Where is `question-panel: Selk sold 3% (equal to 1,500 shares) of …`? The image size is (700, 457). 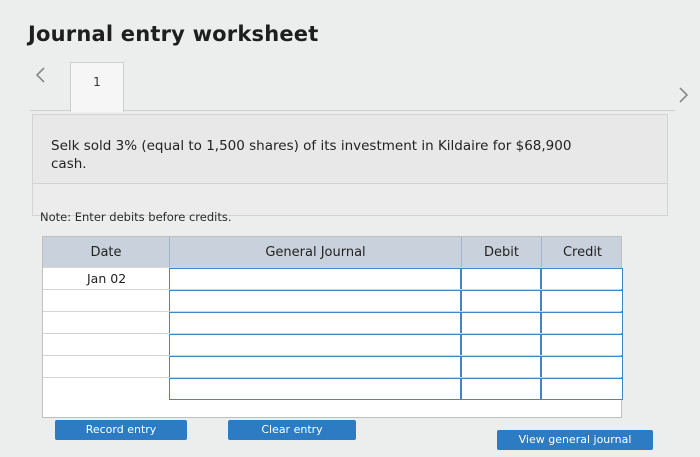
question-panel: Selk sold 3% (equal to 1,500 shares) of … is located at coordinates (350, 149).